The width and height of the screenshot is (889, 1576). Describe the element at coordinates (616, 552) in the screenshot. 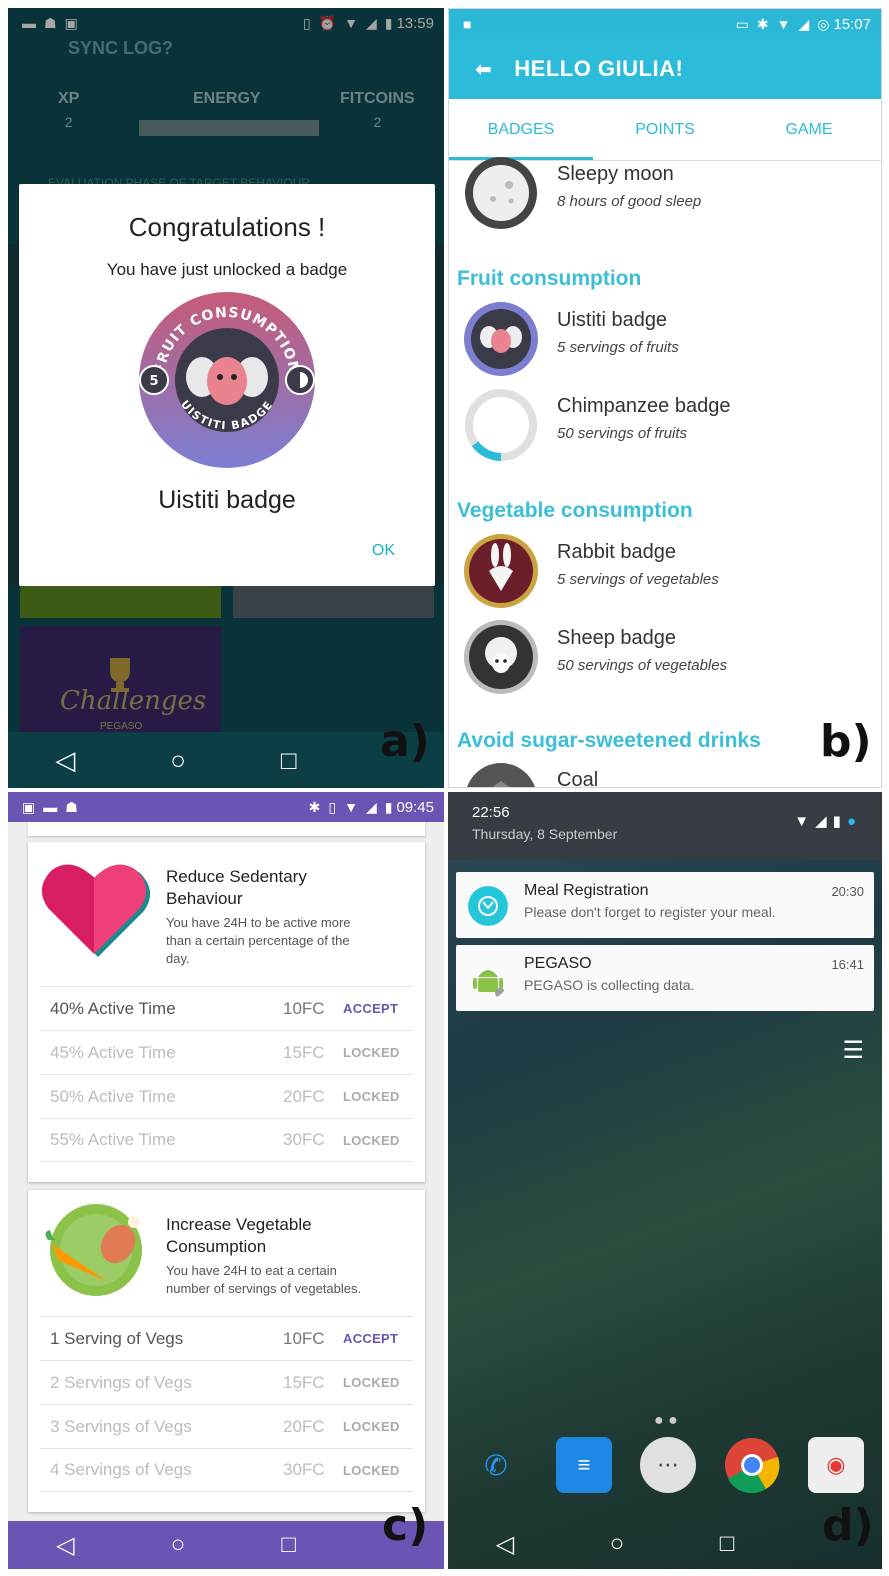

I see `badge-name: Rabbit badge` at that location.